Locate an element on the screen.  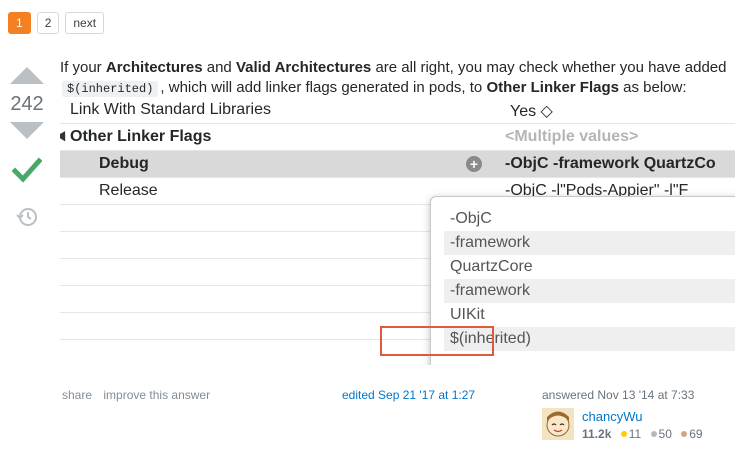
setting-label: Other Linker Flags is located at coordinates (141, 136).